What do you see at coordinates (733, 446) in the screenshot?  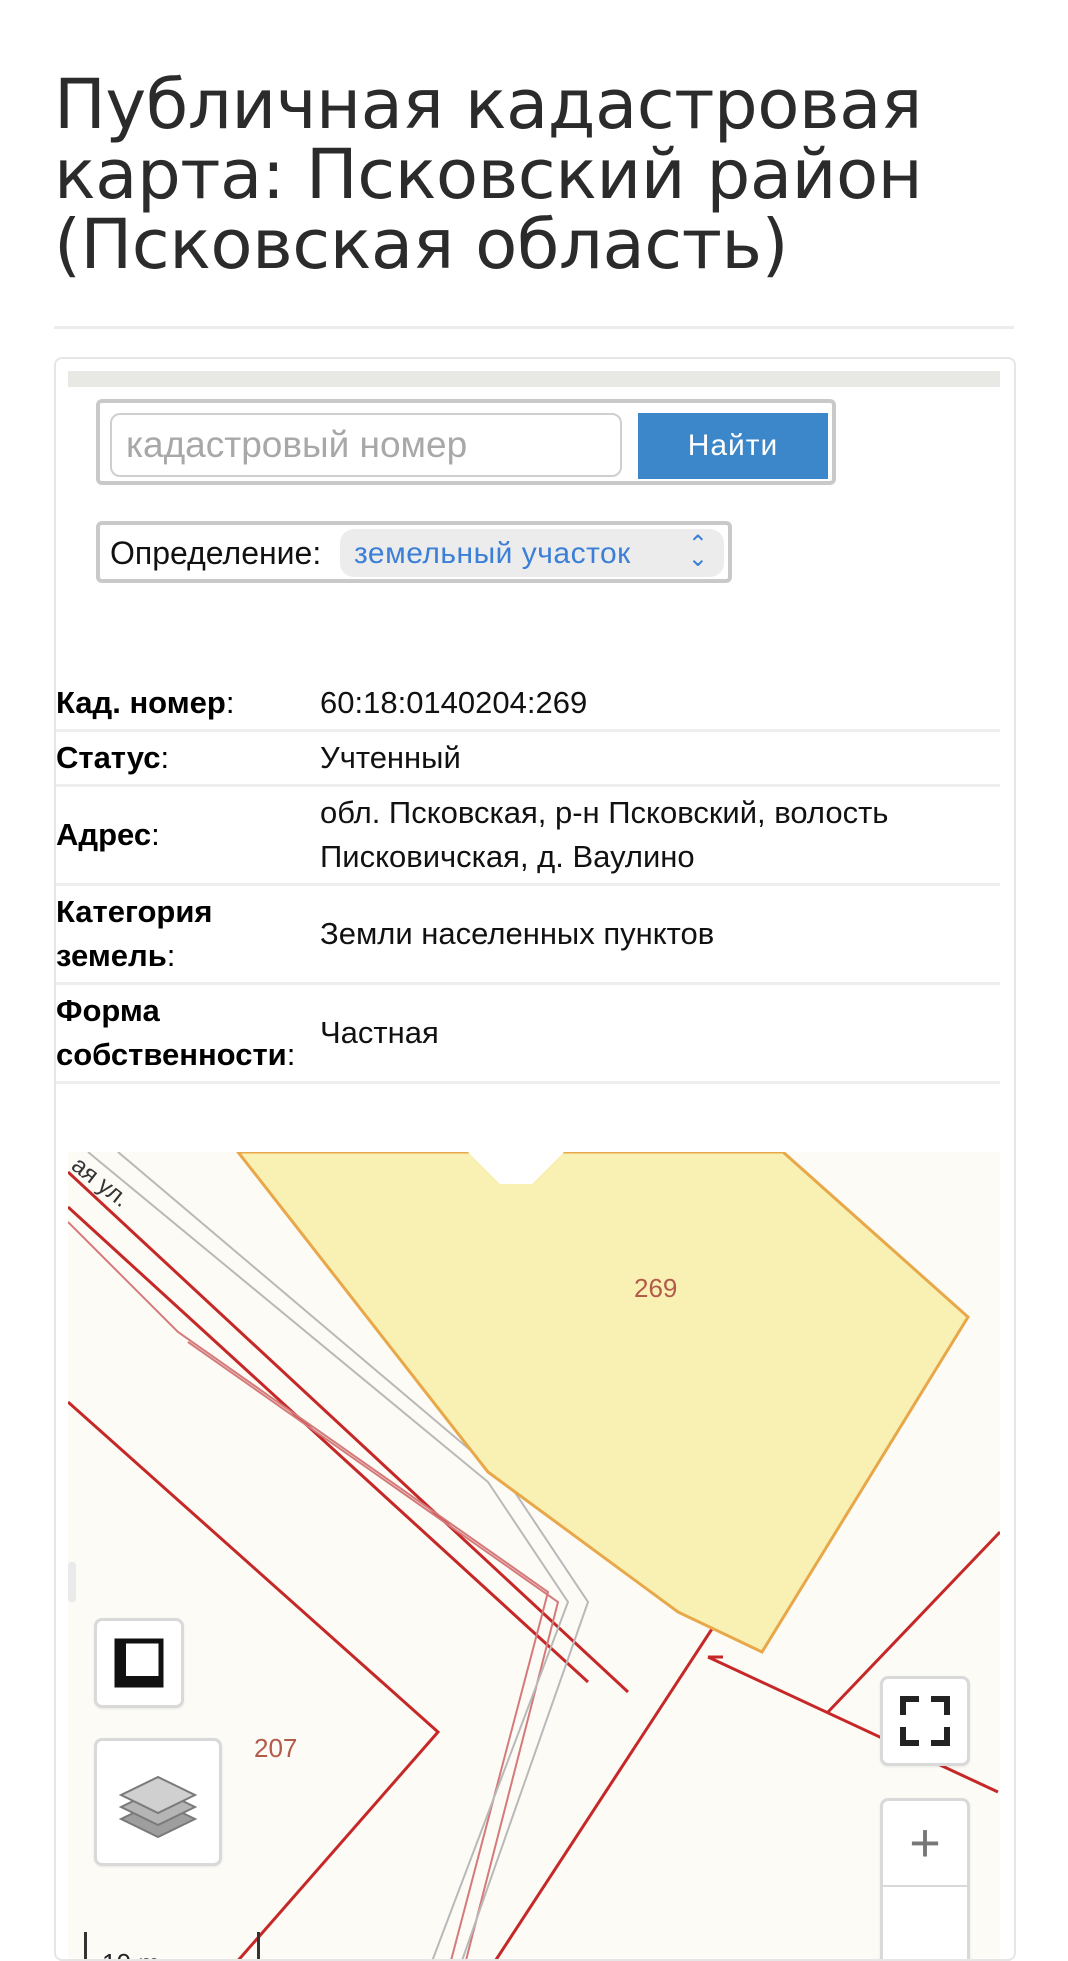 I see `find-button: Найти` at bounding box center [733, 446].